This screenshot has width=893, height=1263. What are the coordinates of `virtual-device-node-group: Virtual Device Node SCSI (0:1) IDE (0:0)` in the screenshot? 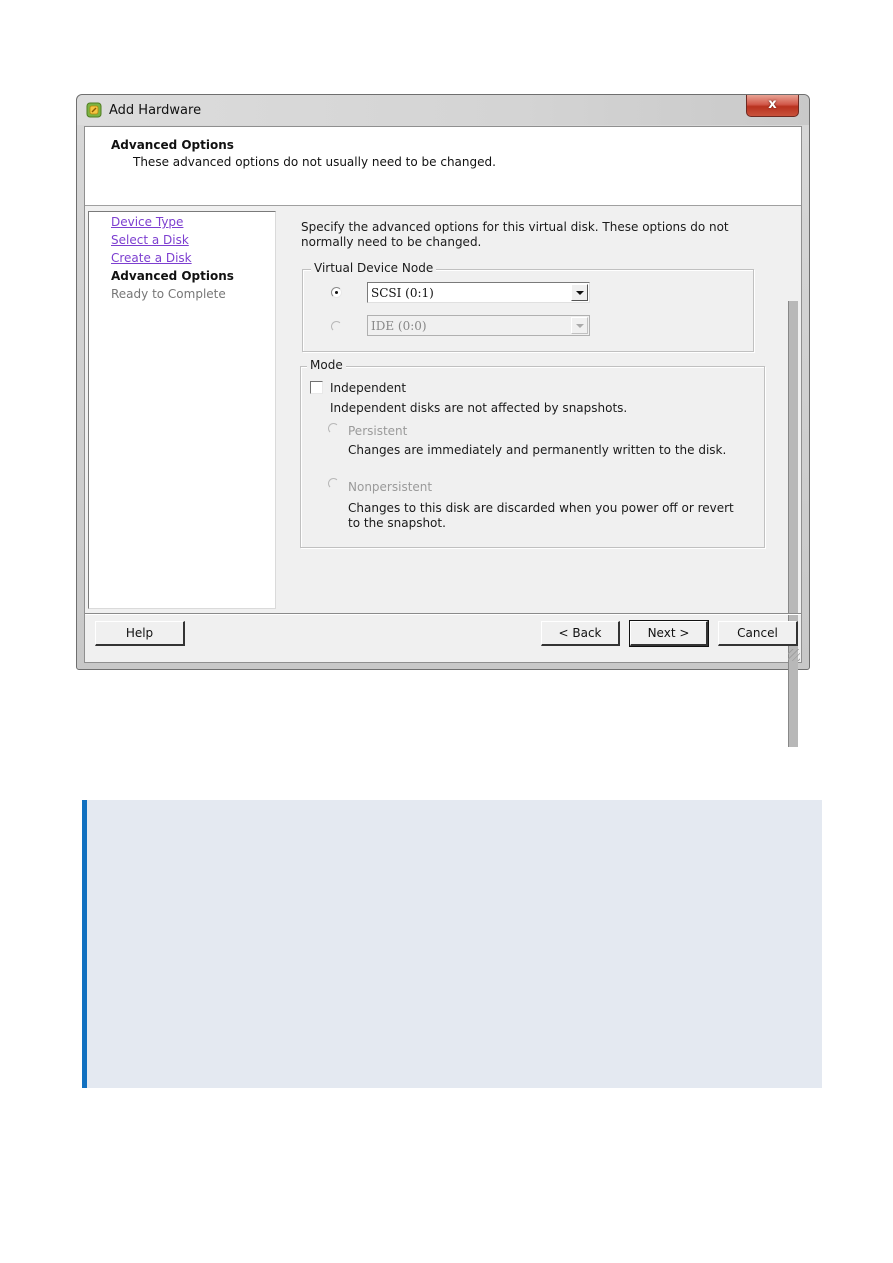 It's located at (528, 306).